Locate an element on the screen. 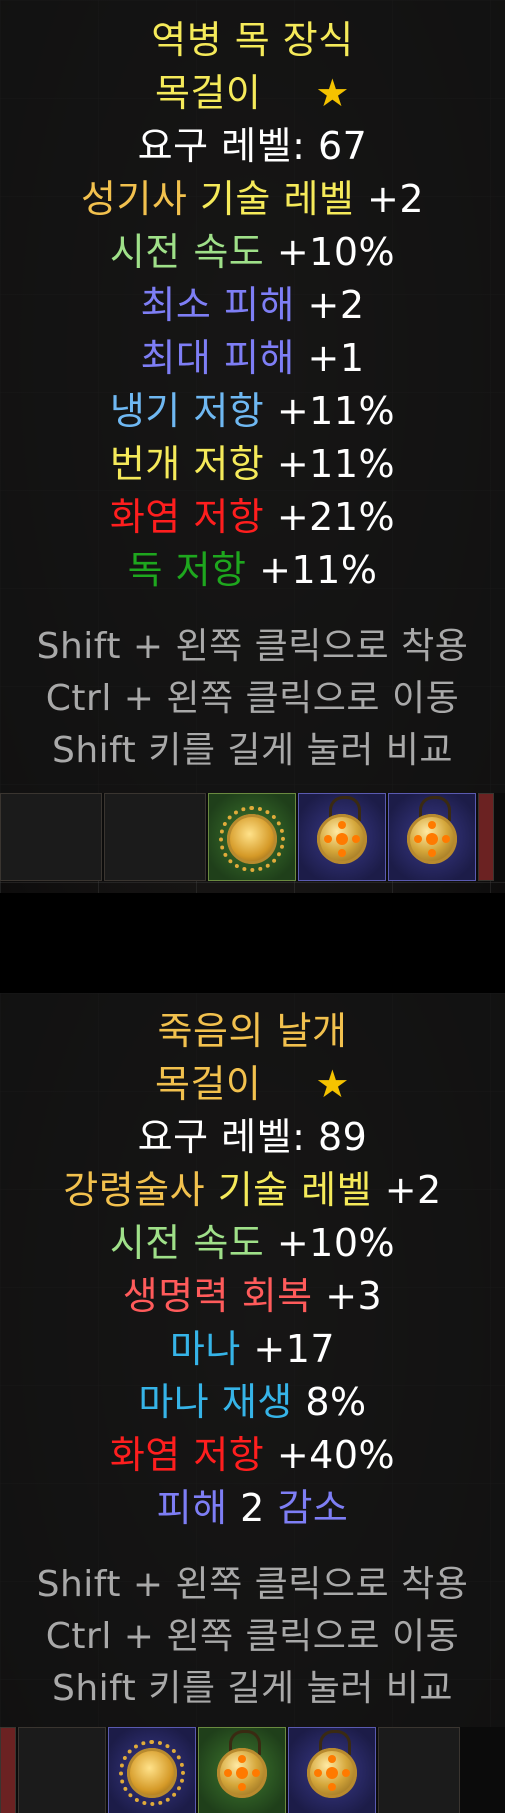  stat-label: 생명력 회복 is located at coordinates (217, 1296).